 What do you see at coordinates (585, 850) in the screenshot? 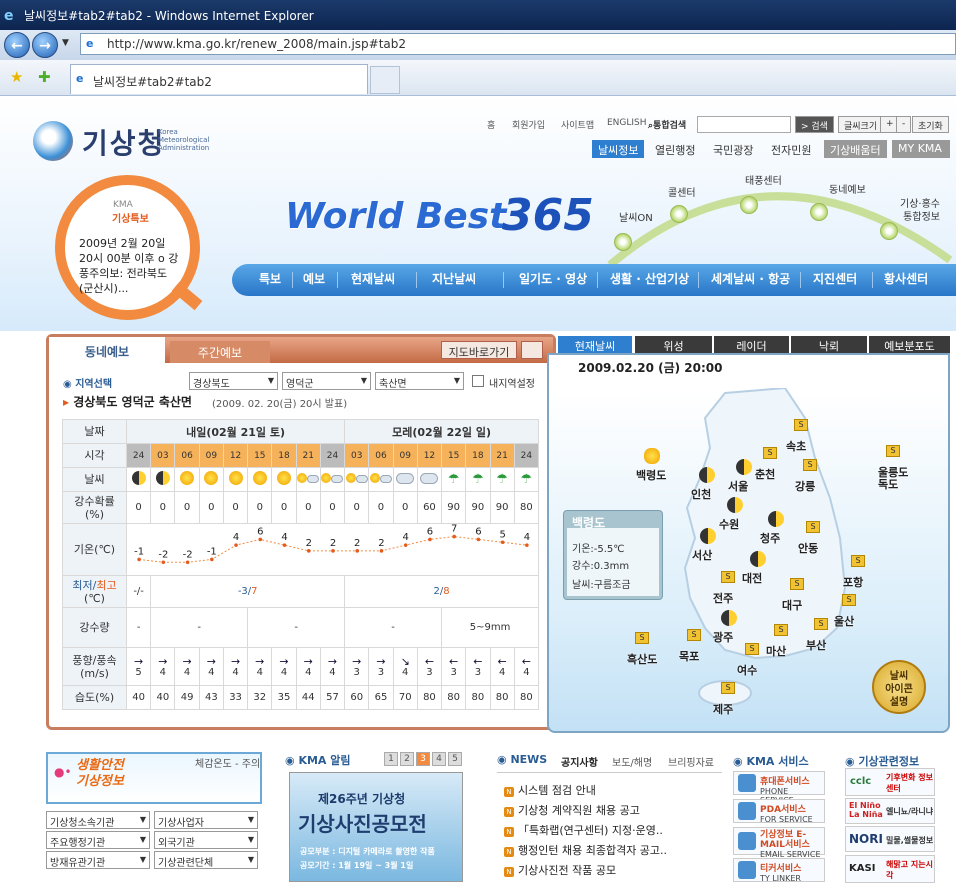
I see `news-item: N 행정인턴 채용 최종합격자 공고..` at bounding box center [585, 850].